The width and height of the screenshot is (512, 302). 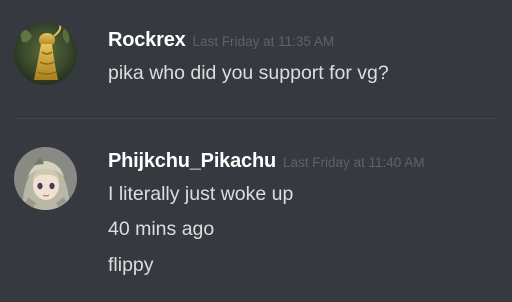 I want to click on message-timestamp: Last Friday at 11:40 AM, so click(x=353, y=162).